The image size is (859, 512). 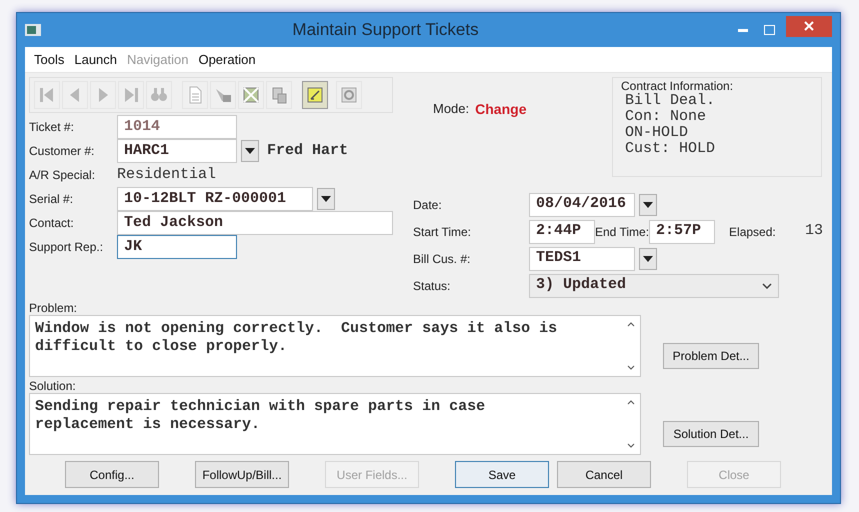 What do you see at coordinates (166, 174) in the screenshot?
I see `field-value: Residential` at bounding box center [166, 174].